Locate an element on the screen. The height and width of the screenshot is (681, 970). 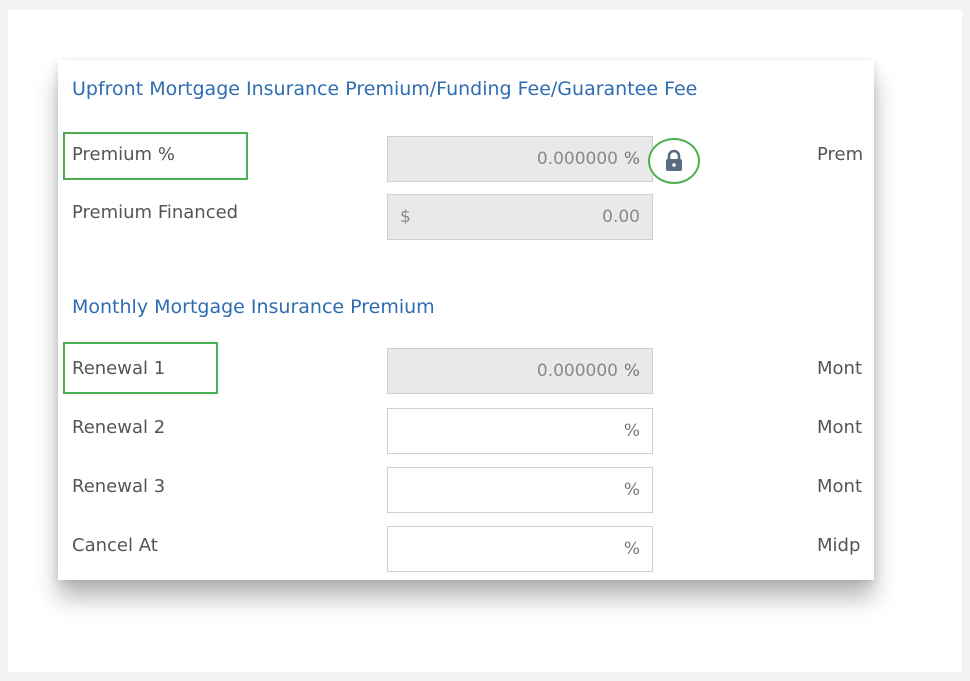
renewal-1-label: Renewal 1 is located at coordinates (119, 368).